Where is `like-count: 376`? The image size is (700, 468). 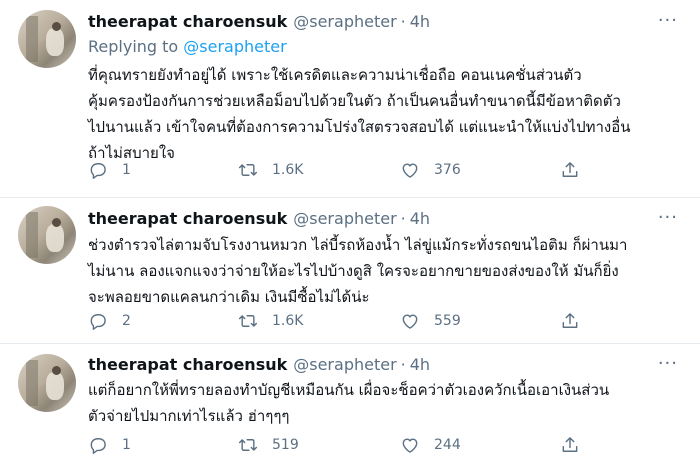
like-count: 376 is located at coordinates (447, 170).